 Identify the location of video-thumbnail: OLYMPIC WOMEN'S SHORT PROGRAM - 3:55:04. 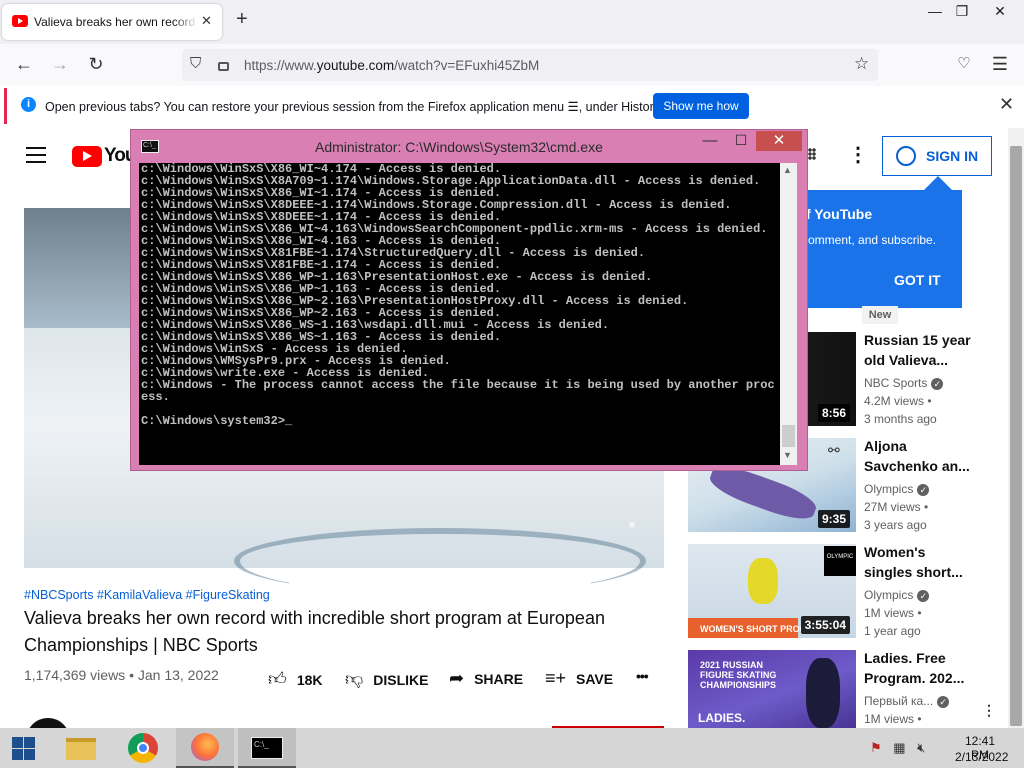
(772, 591).